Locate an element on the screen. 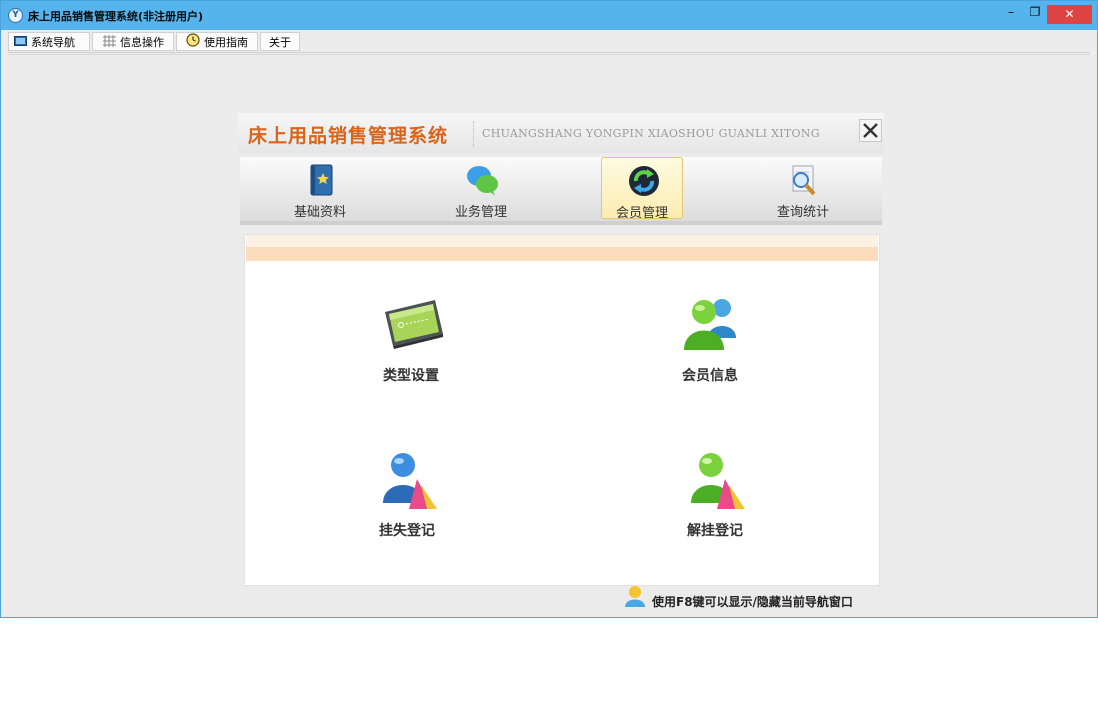 The height and width of the screenshot is (722, 1098). monitor-icon is located at coordinates (20, 43).